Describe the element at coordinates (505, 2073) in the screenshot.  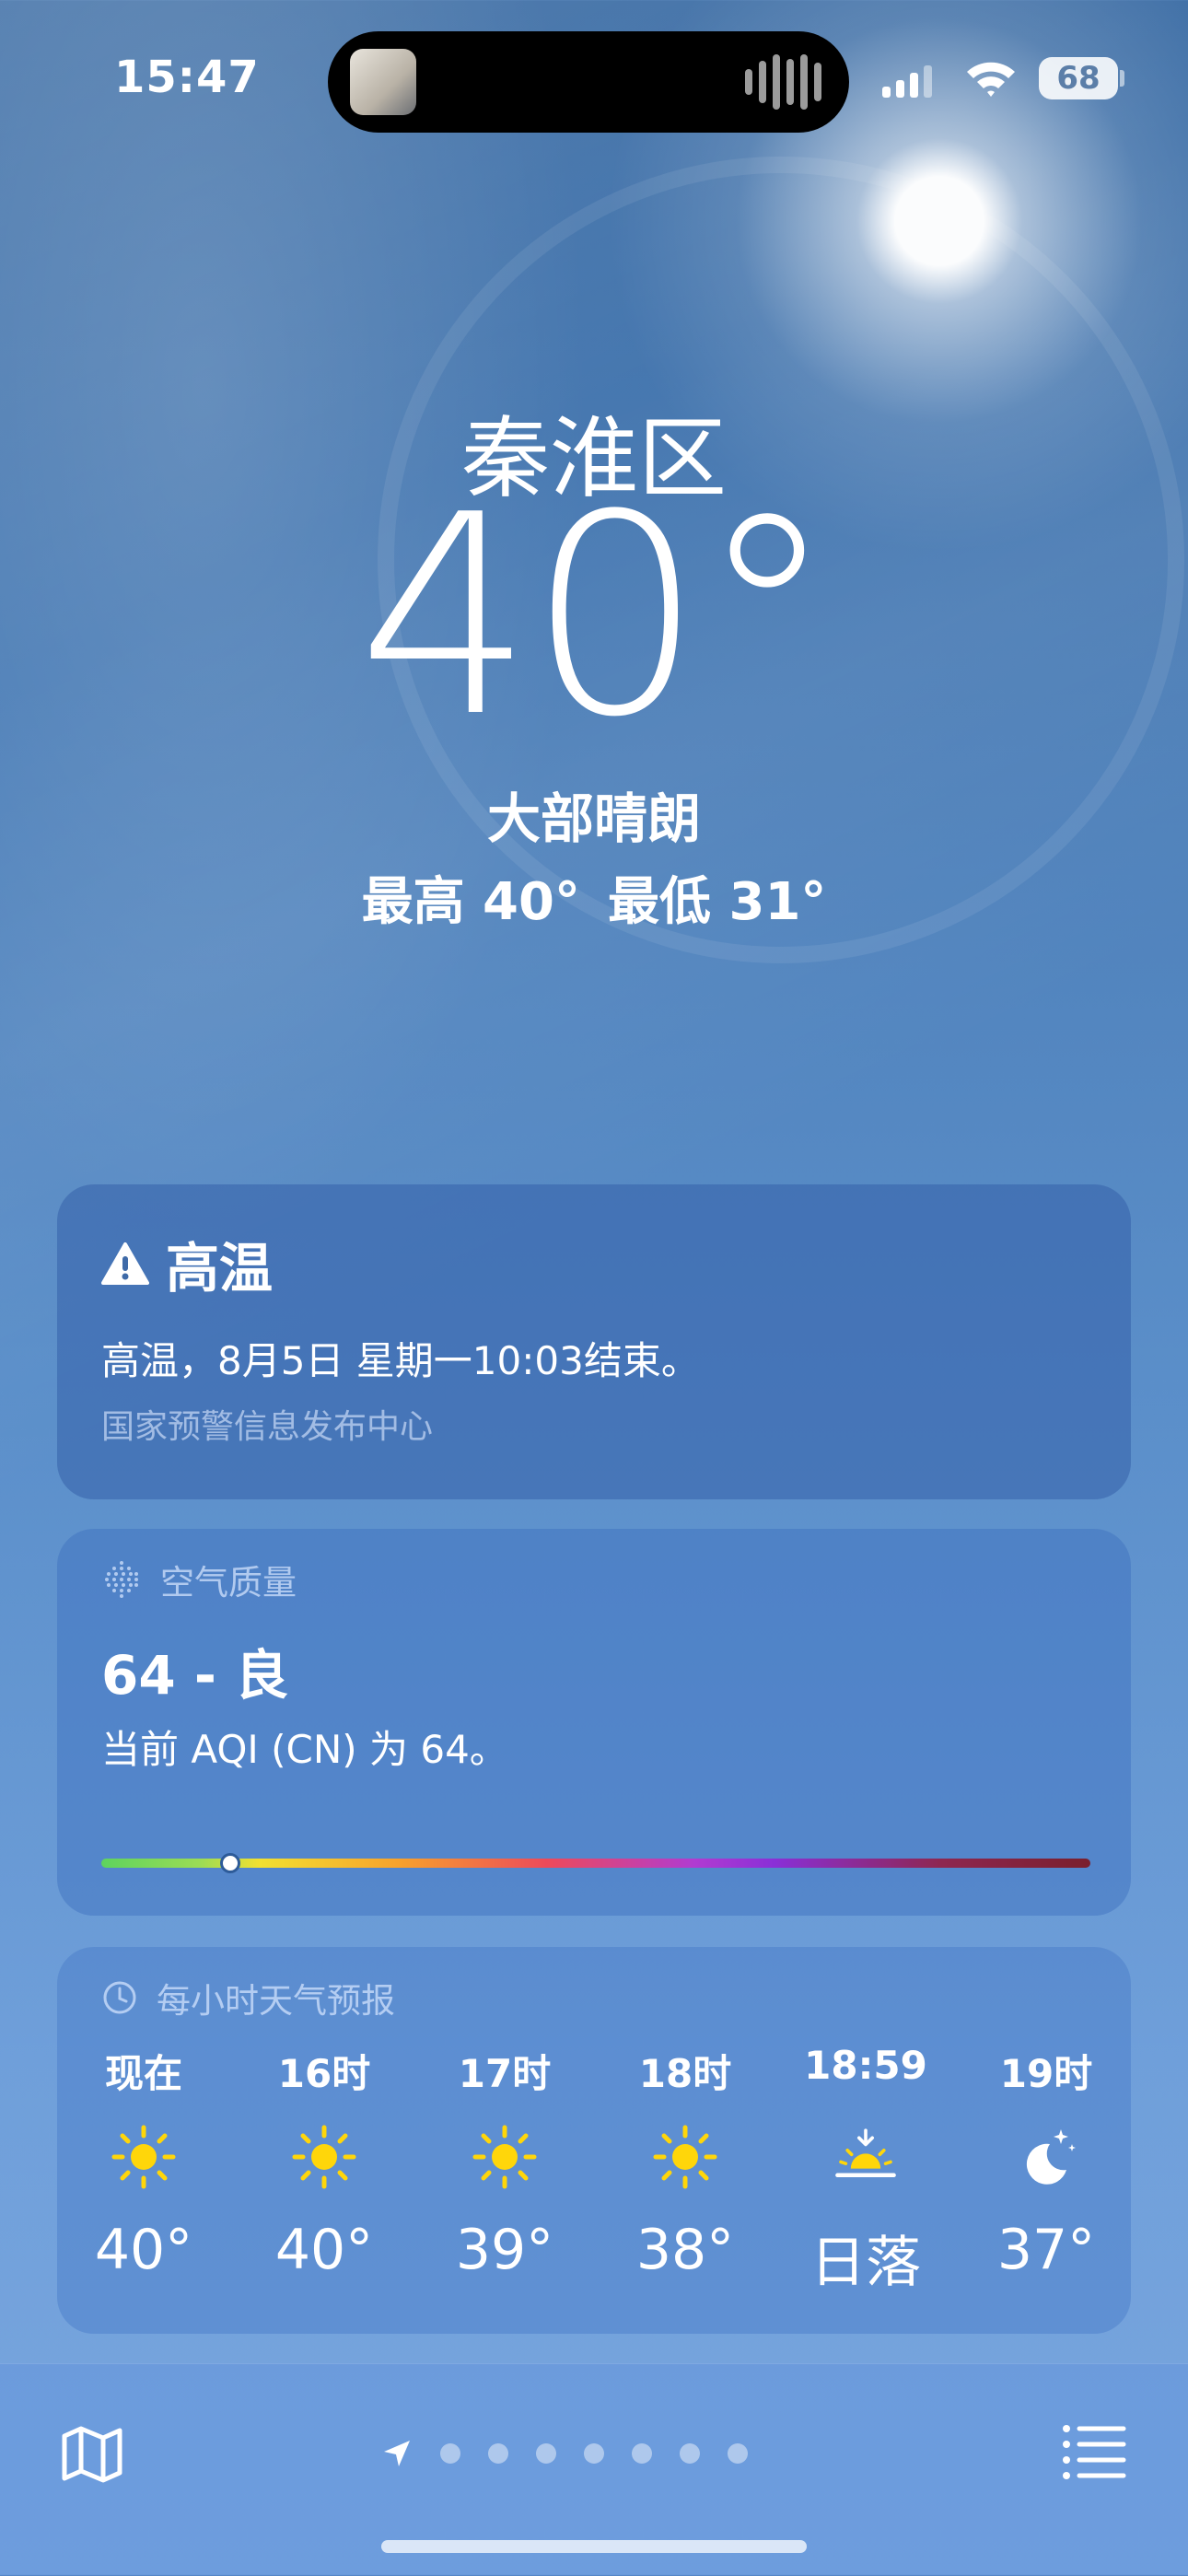
I see `hour-time: 17时` at that location.